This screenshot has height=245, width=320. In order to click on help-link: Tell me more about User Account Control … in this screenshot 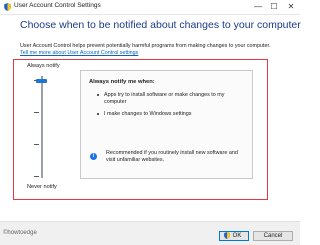, I will do `click(79, 53)`.